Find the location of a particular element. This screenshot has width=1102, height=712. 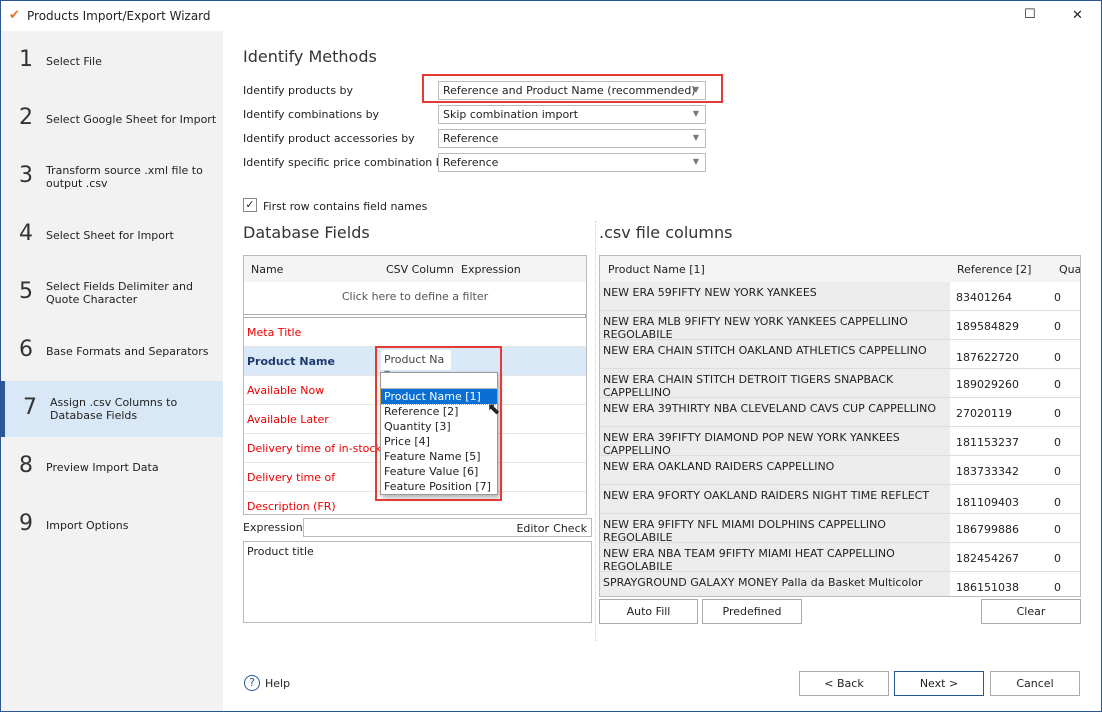

back-button: < Back is located at coordinates (844, 683).